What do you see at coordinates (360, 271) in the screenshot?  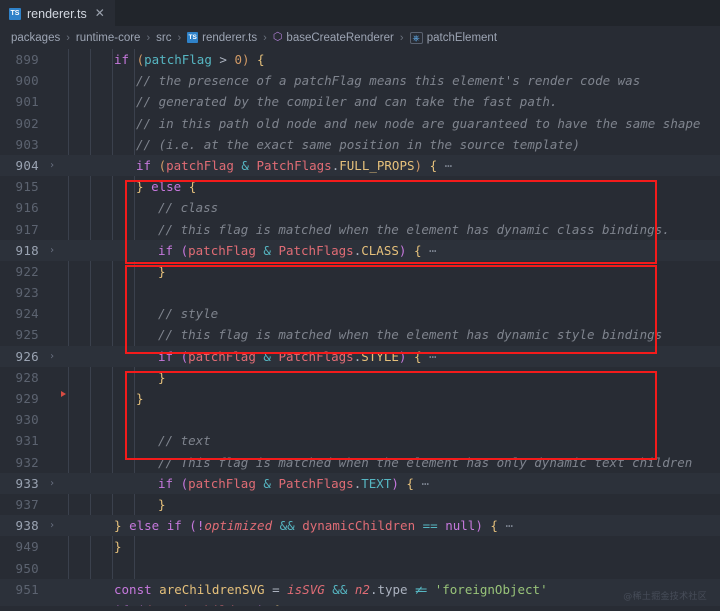 I see `code-line: 922 }` at bounding box center [360, 271].